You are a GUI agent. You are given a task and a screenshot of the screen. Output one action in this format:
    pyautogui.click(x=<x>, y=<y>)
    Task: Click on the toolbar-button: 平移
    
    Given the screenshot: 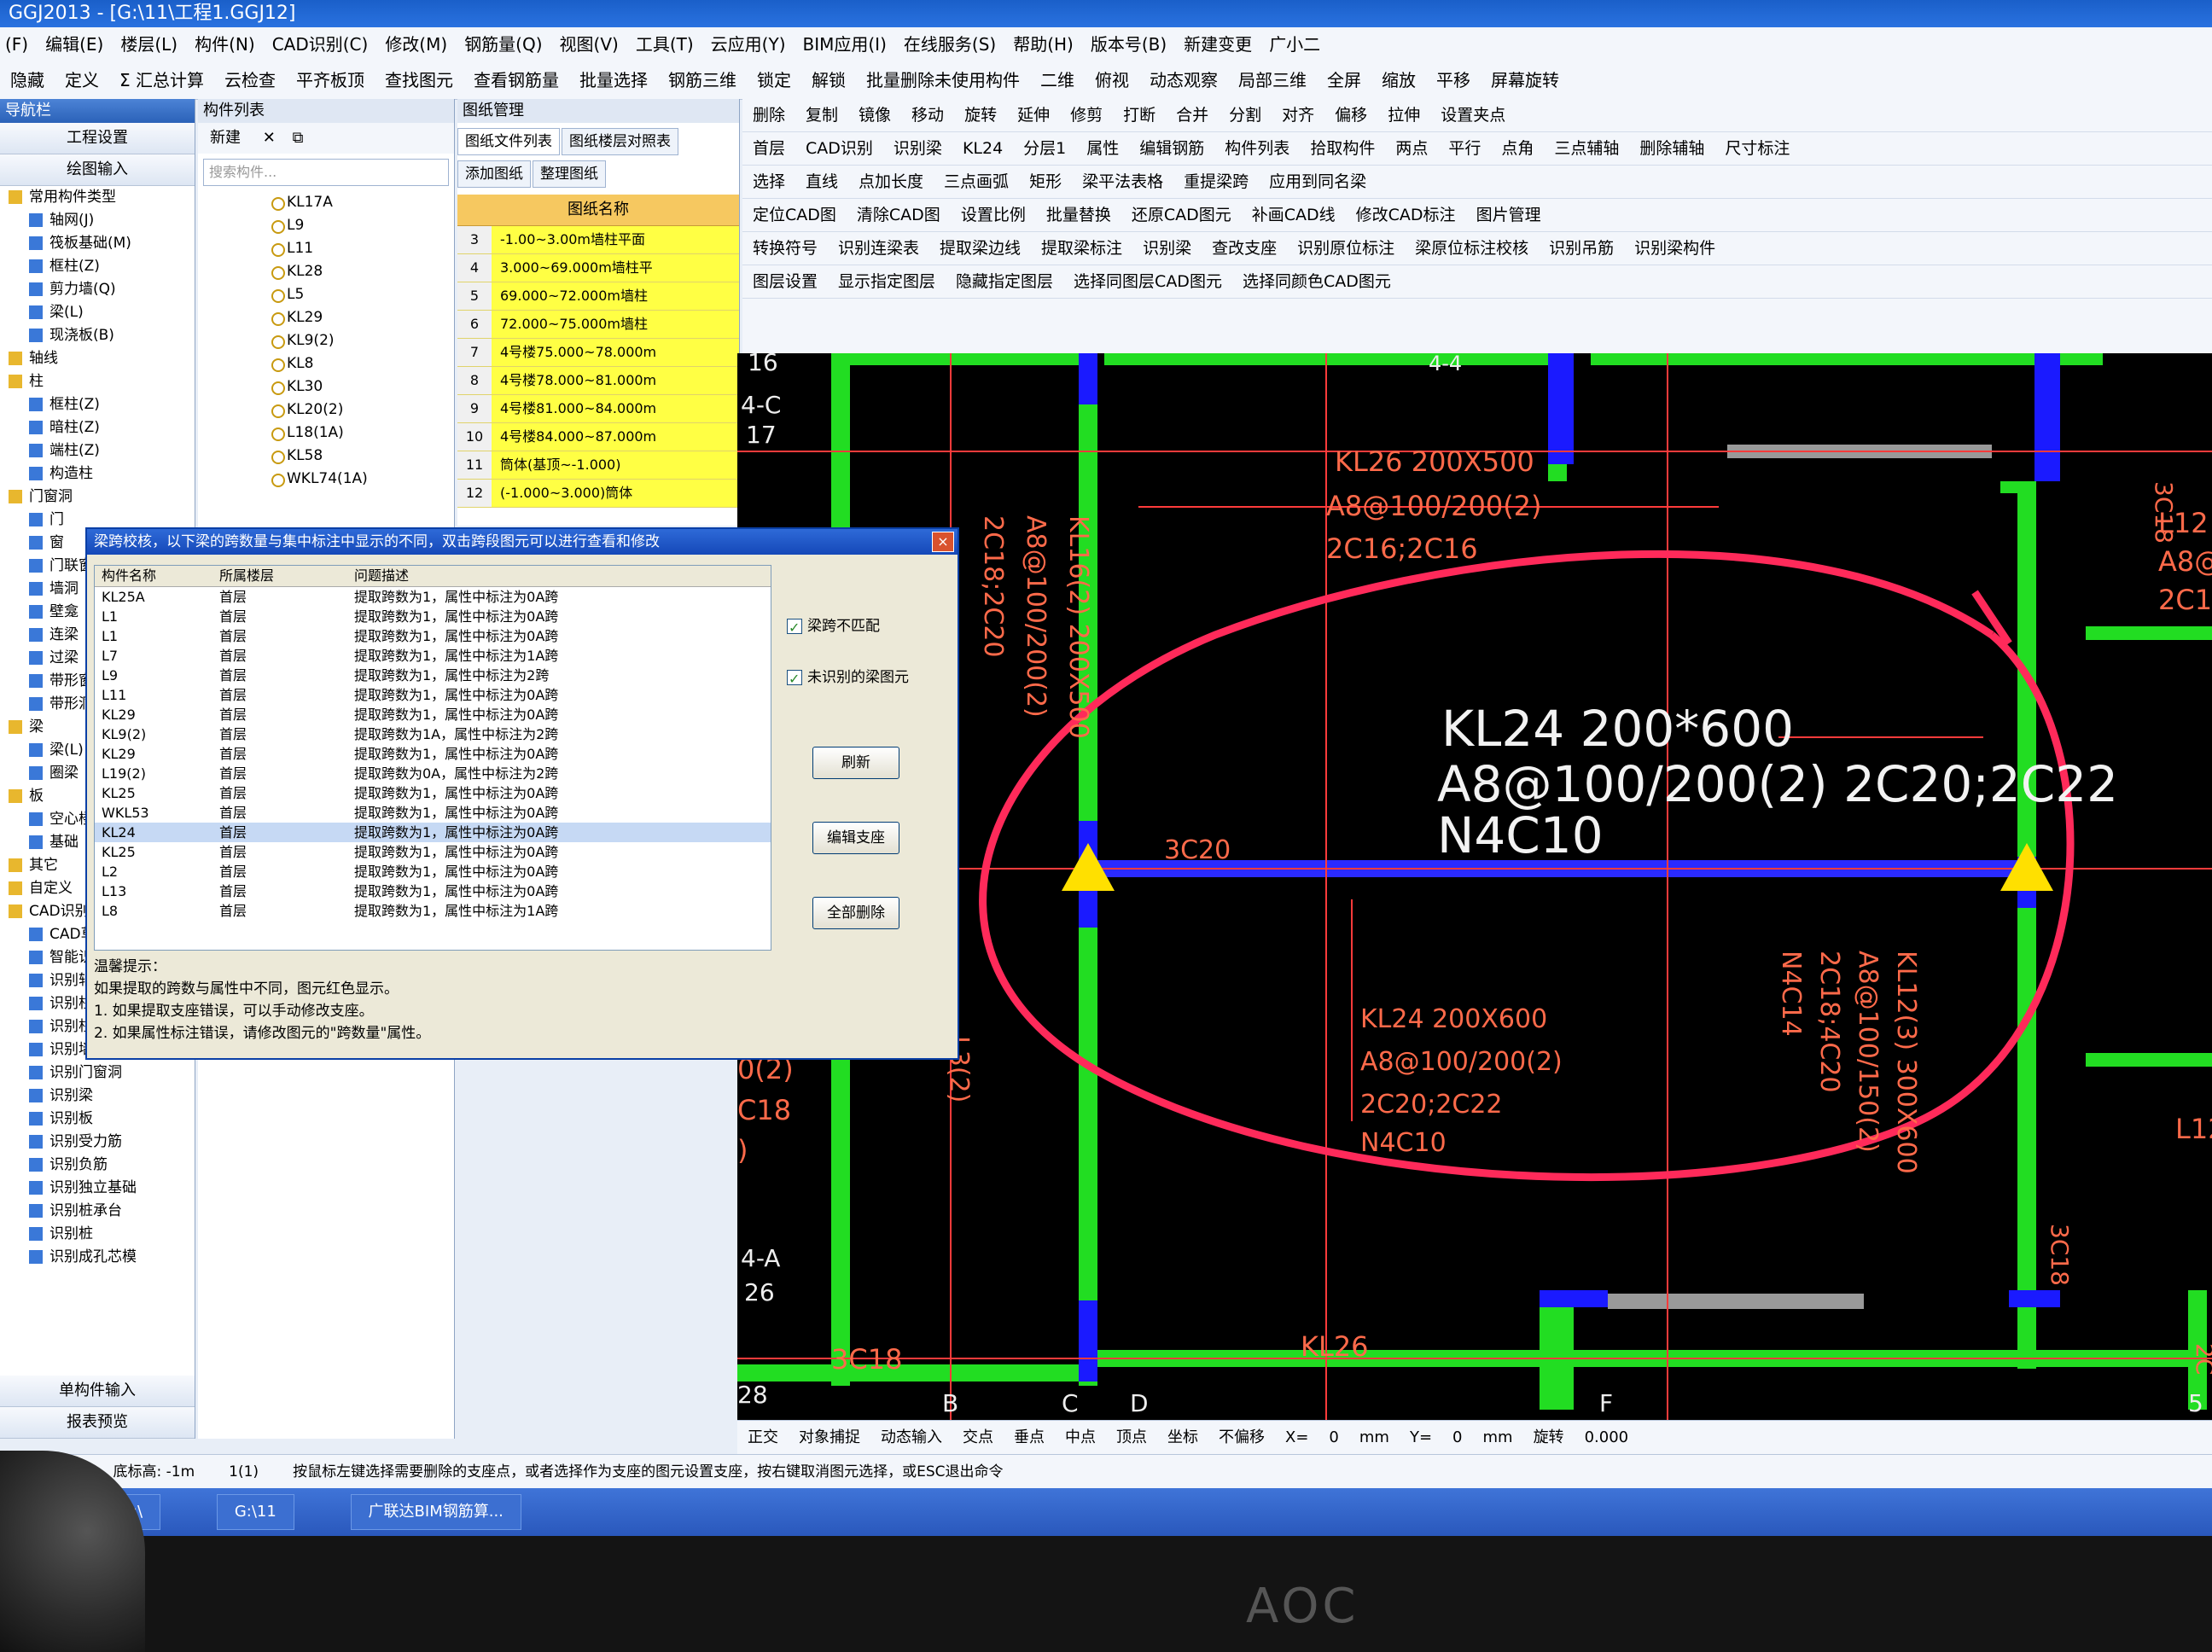 What is the action you would take?
    pyautogui.click(x=1453, y=80)
    